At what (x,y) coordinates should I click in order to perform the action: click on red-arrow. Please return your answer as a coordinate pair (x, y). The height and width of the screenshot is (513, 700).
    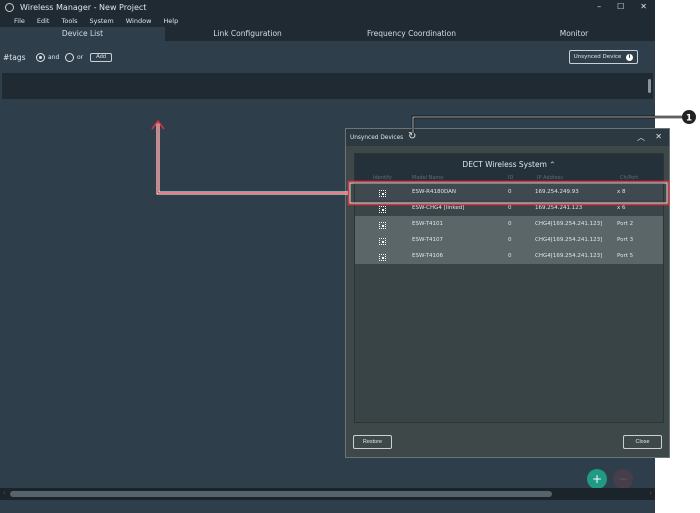
    Looking at the image, I should click on (252, 158).